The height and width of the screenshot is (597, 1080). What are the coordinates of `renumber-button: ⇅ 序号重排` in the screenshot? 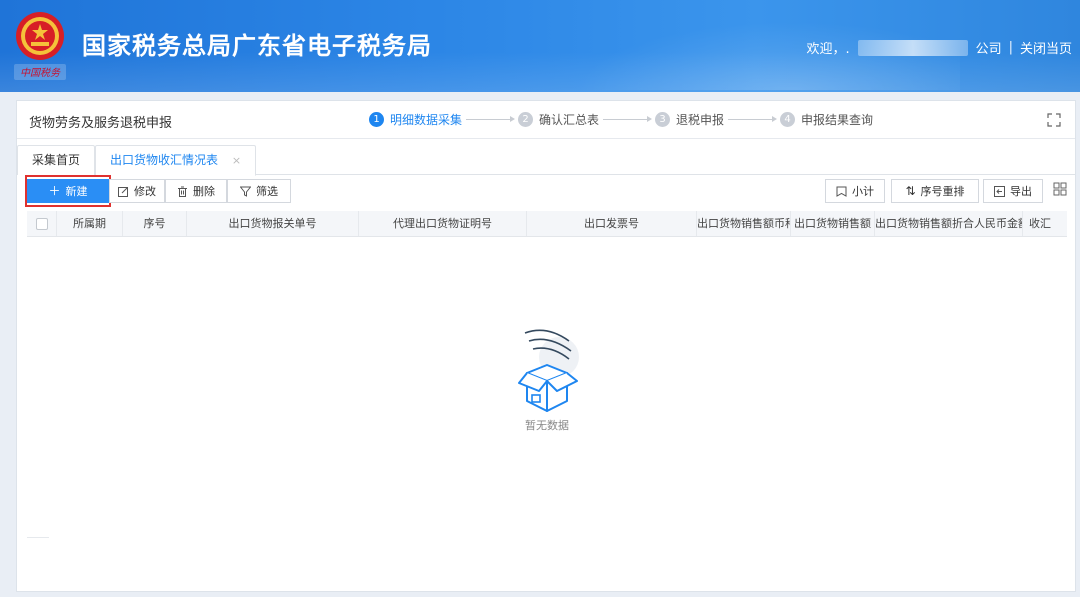 It's located at (935, 191).